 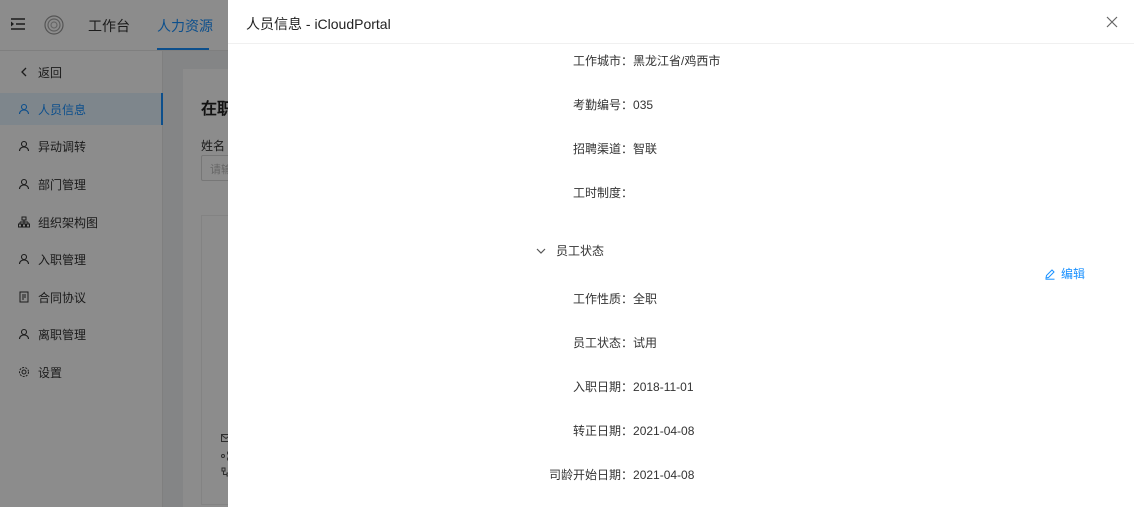 I want to click on field-label: 招聘渠道：, so click(x=603, y=149).